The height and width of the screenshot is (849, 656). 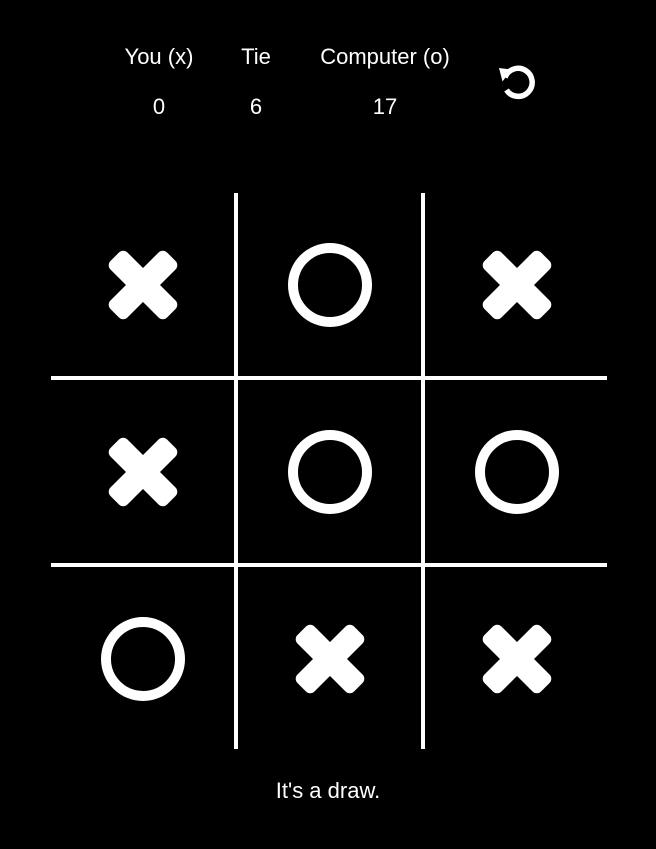 What do you see at coordinates (385, 56) in the screenshot?
I see `score-computer-label: Computer (o)` at bounding box center [385, 56].